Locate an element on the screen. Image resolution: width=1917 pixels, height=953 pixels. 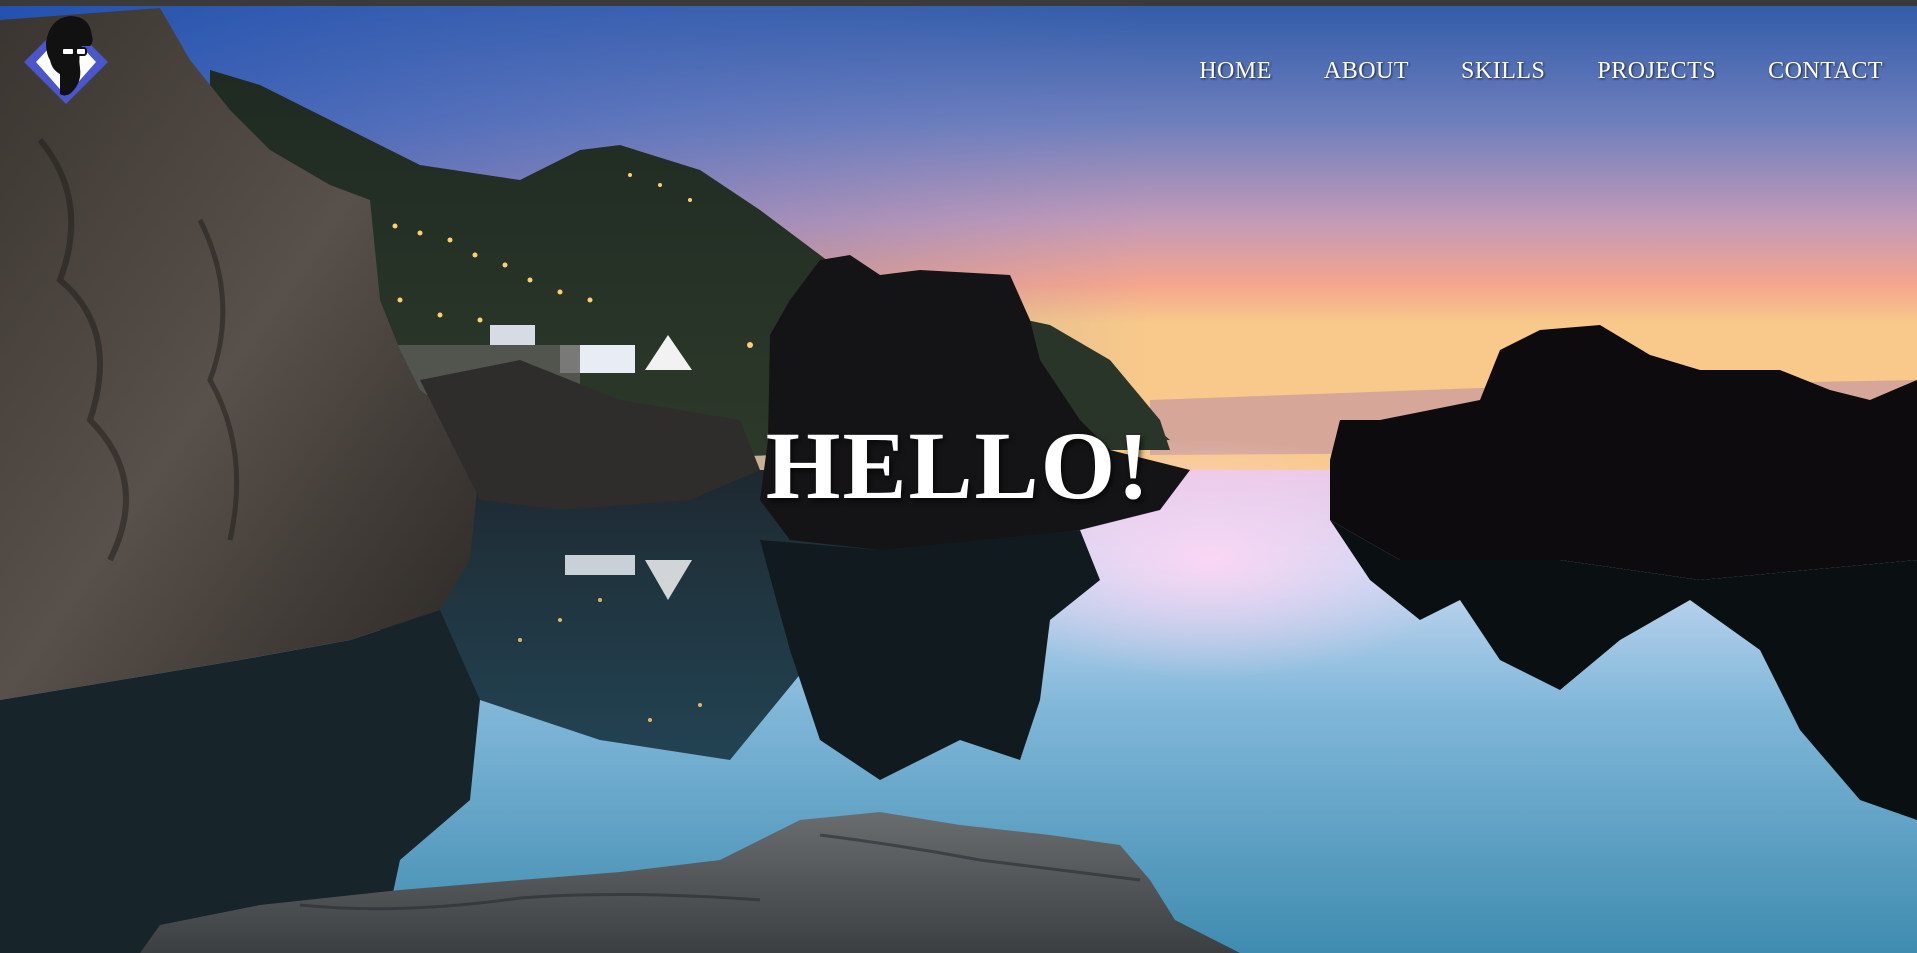
bearded-man-with-glasses-icon is located at coordinates (66, 60).